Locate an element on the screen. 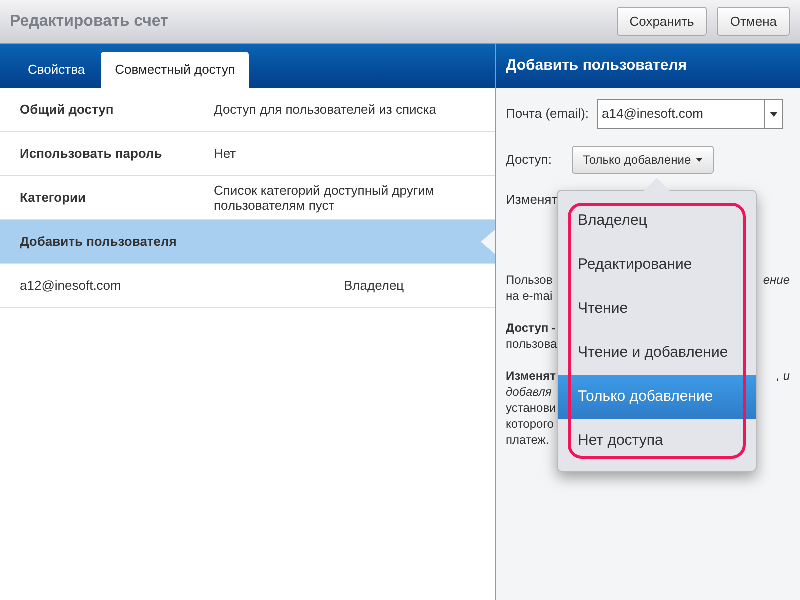 The width and height of the screenshot is (800, 600). setting-label: Общий доступ is located at coordinates (67, 109).